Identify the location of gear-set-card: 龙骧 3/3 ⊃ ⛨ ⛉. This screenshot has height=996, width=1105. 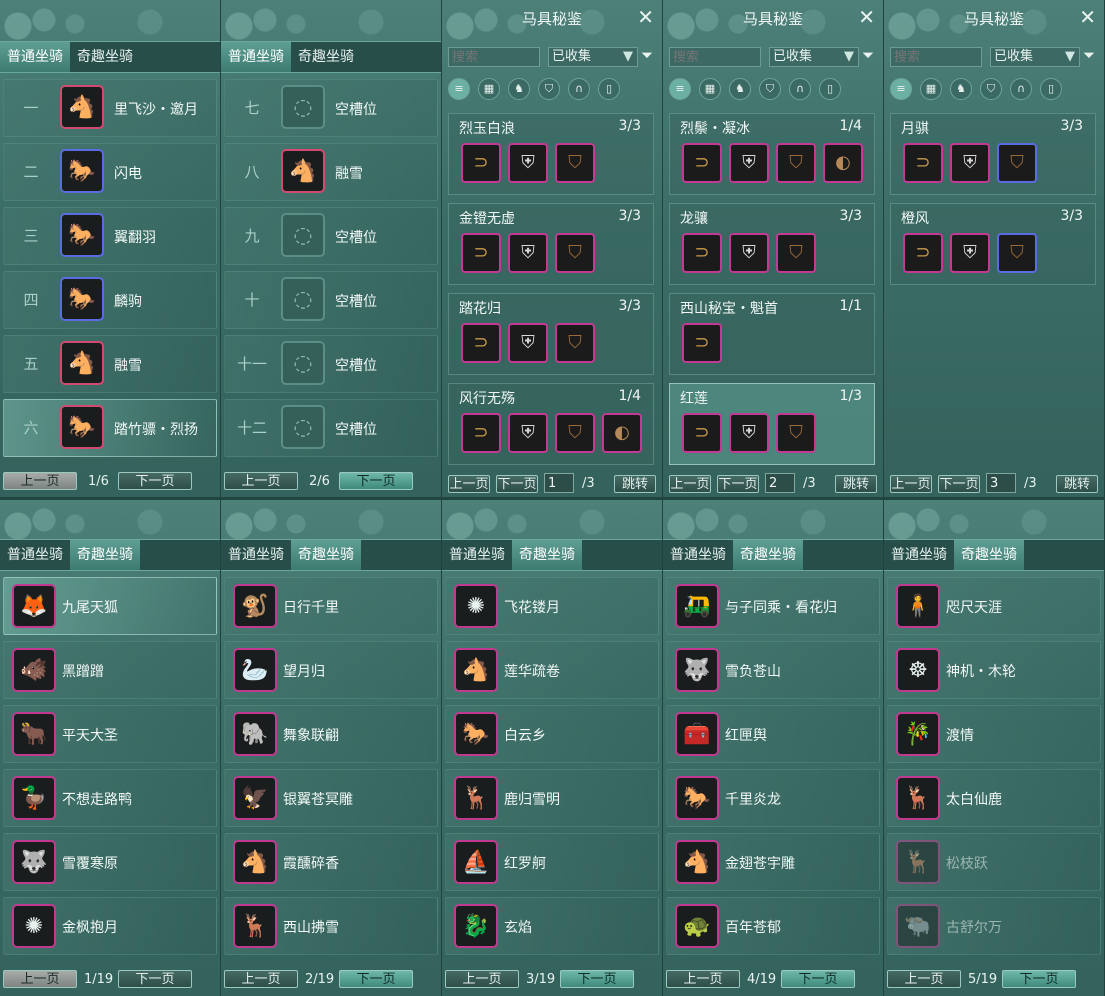
(772, 244).